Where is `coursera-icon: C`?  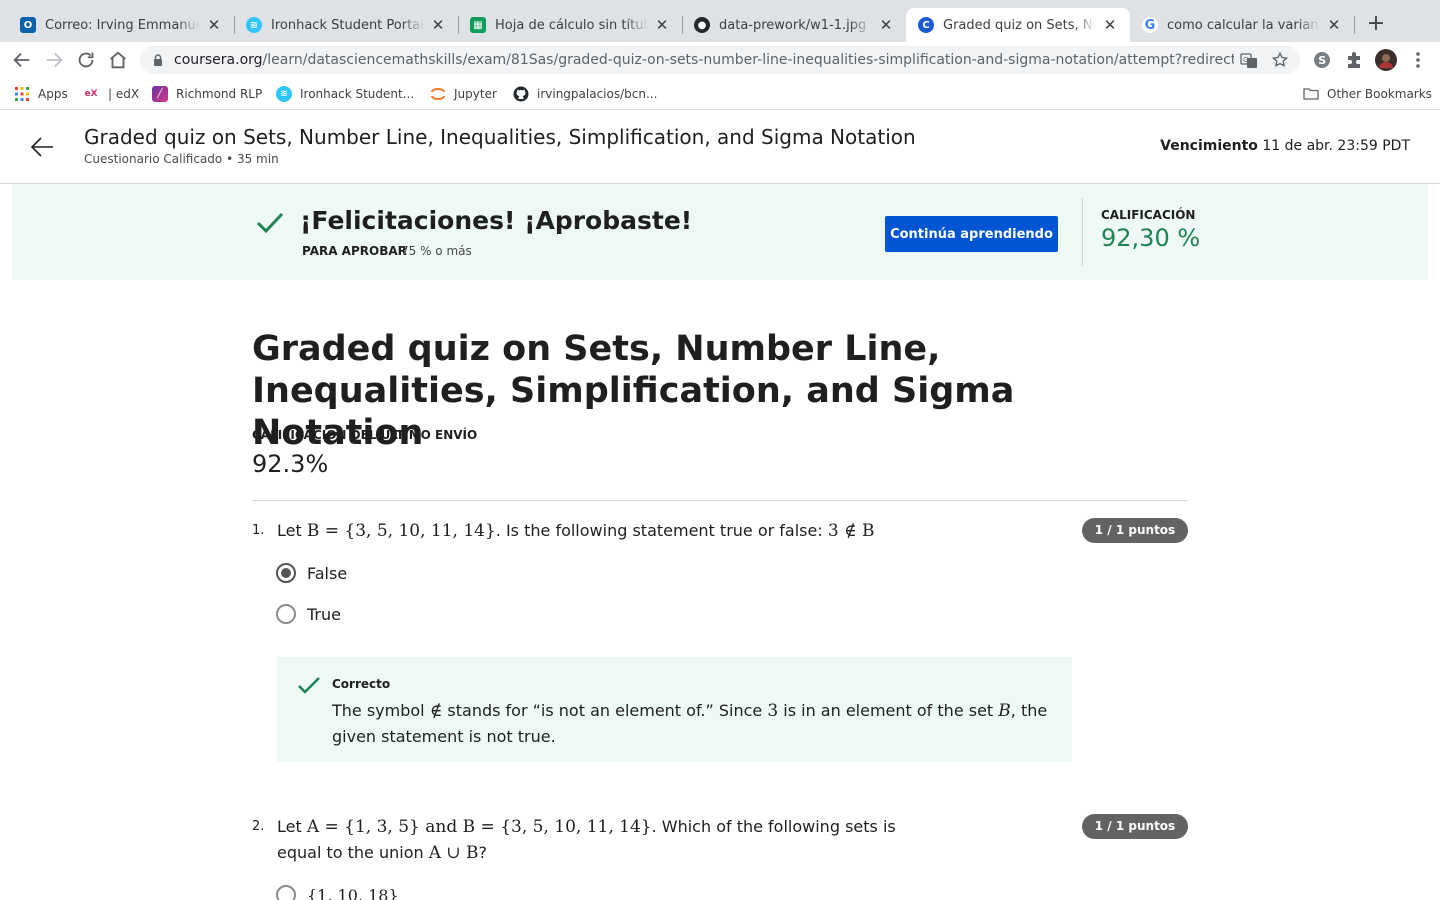
coursera-icon: C is located at coordinates (926, 25).